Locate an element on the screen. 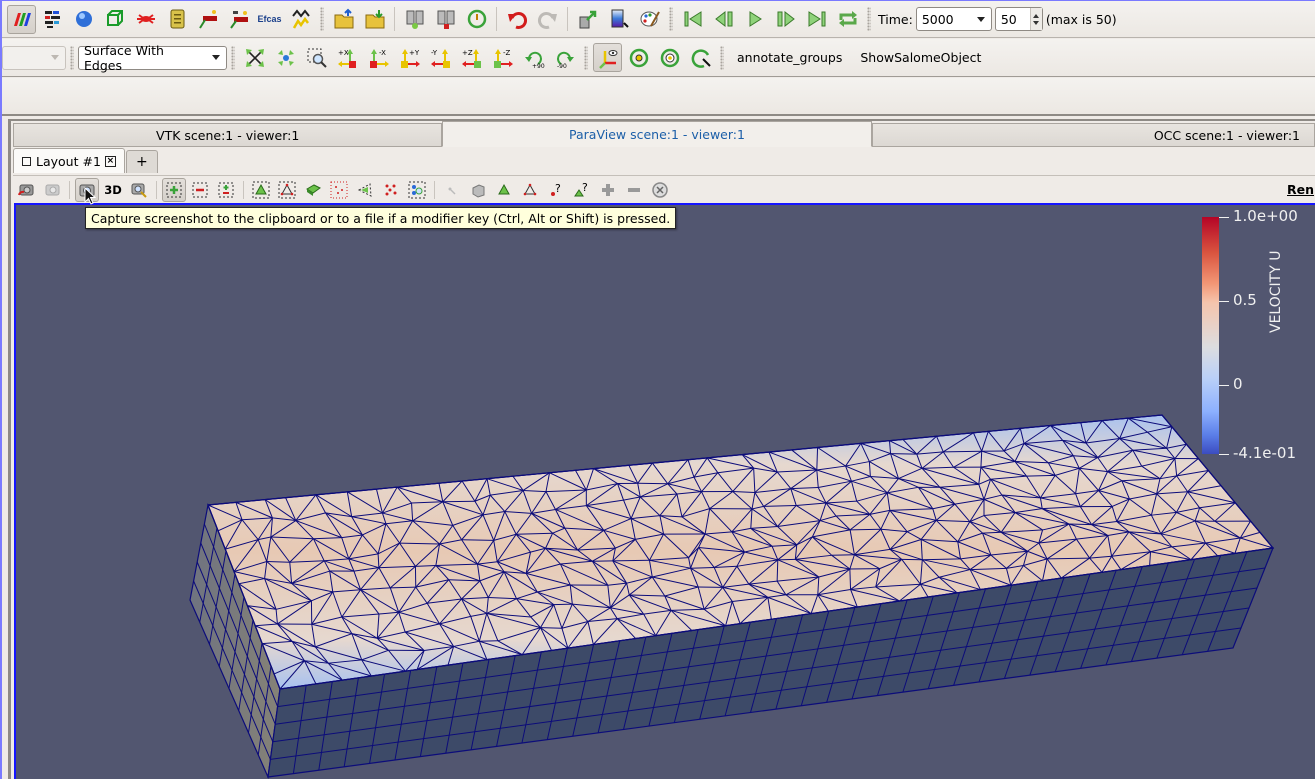 Image resolution: width=1315 pixels, height=779 pixels. next-frame-button is located at coordinates (785, 19).